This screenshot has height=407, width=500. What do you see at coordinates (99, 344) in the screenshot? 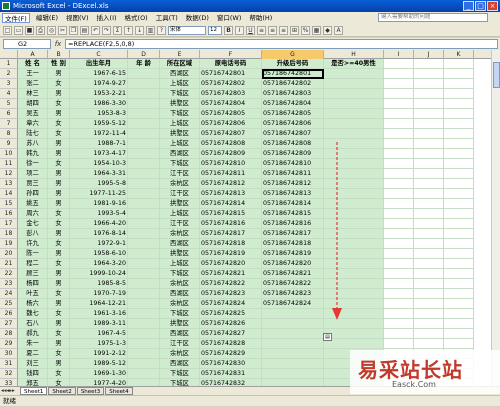
I see `table-cell: 1975-1-3` at bounding box center [99, 344].